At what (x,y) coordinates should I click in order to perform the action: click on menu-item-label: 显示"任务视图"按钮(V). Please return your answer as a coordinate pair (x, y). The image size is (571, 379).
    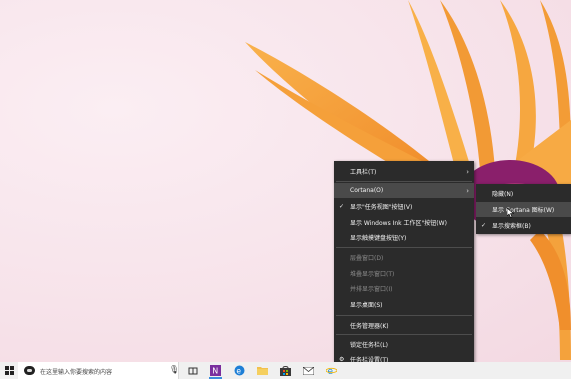
    Looking at the image, I should click on (381, 207).